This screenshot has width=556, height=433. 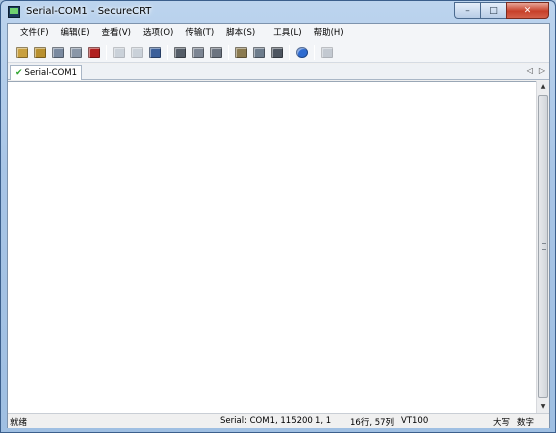 I want to click on help-icon, so click(x=301, y=52).